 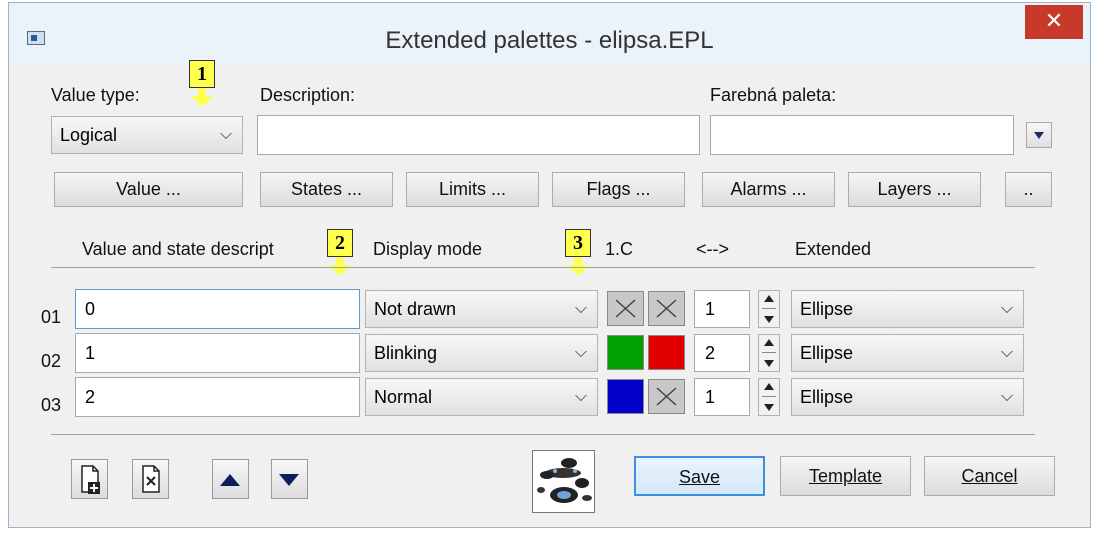 What do you see at coordinates (907, 309) in the screenshot?
I see `row-1-extended-select: Ellipse ⌵` at bounding box center [907, 309].